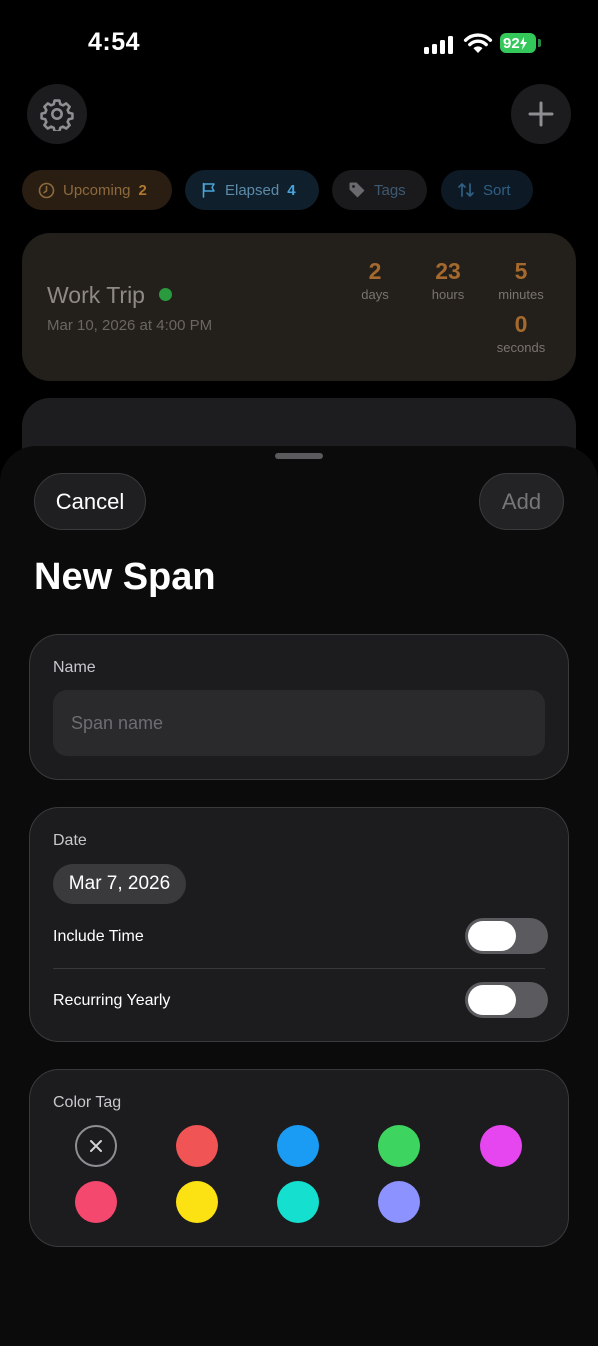 This screenshot has width=598, height=1346. Describe the element at coordinates (114, 42) in the screenshot. I see `status-time: 4:54` at that location.